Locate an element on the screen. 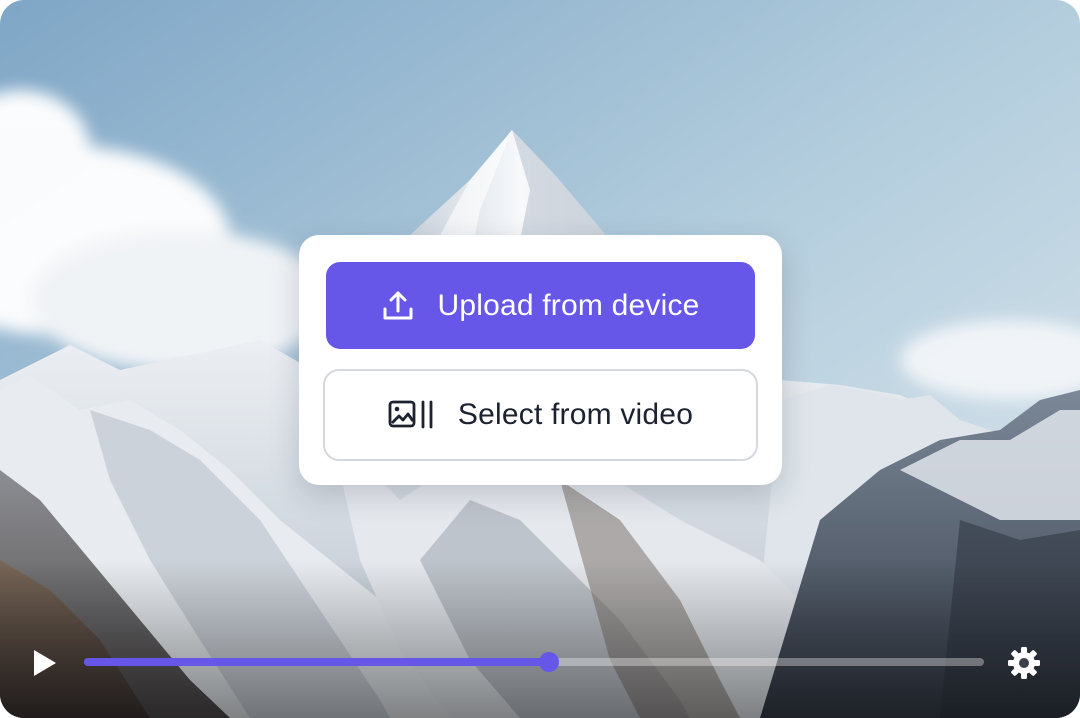 The image size is (1080, 718). upload-from-device-button: Upload from device is located at coordinates (540, 305).